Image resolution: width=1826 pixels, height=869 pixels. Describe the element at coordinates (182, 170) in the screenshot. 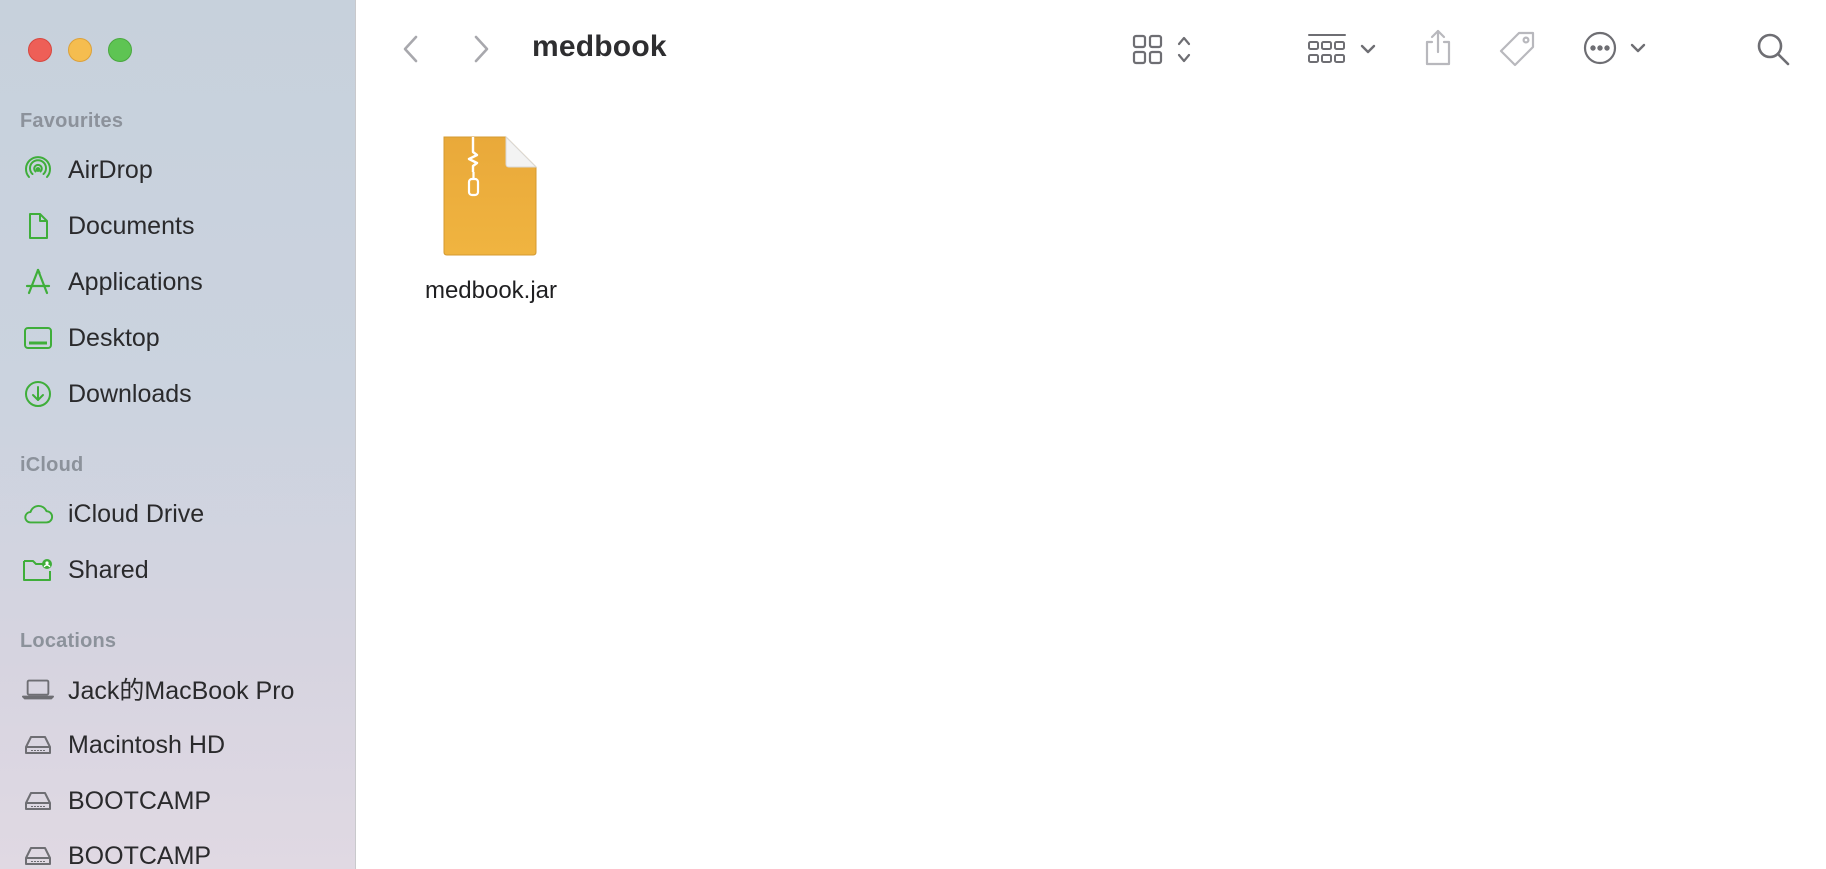

I see `sidebar-item-airdrop: AirDrop` at that location.